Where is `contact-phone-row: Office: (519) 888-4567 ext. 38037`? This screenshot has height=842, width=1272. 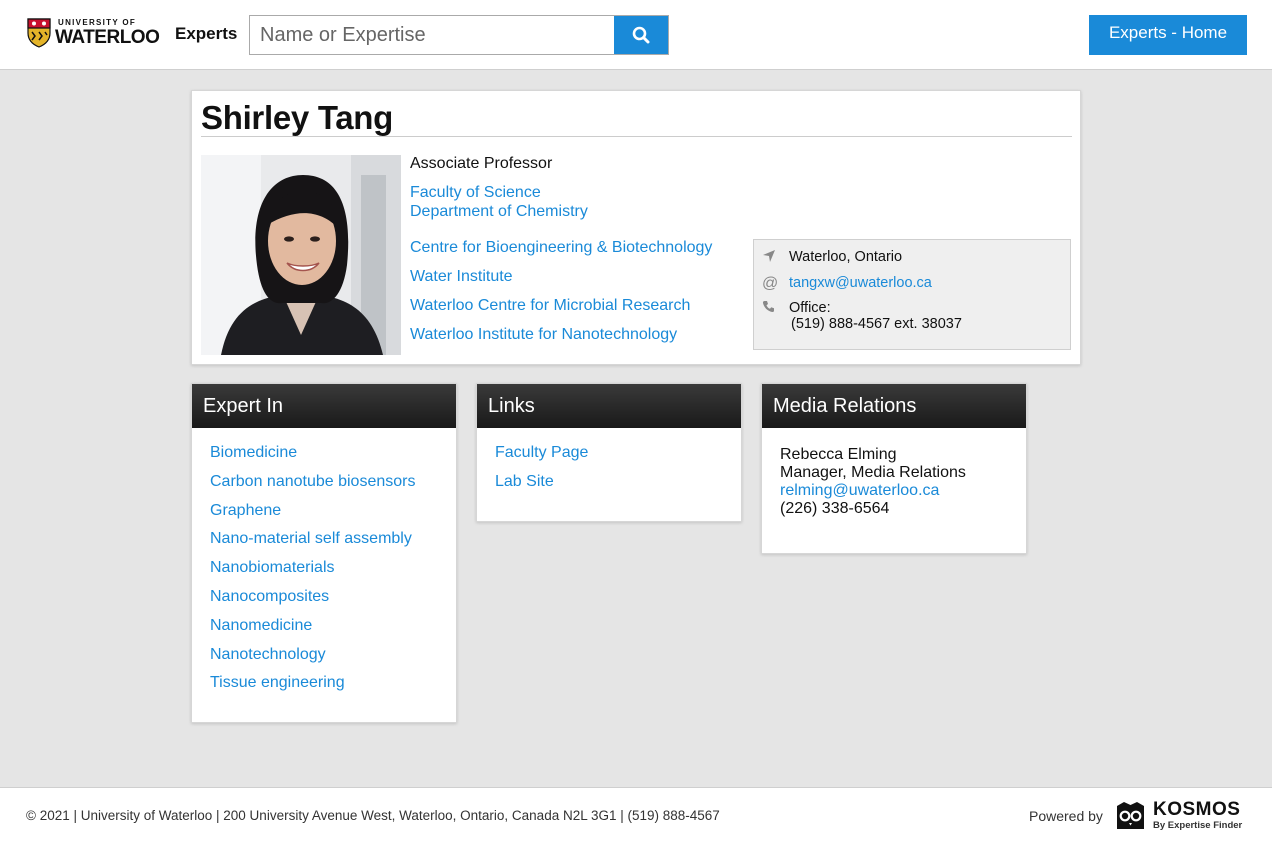
contact-phone-row: Office: (519) 888-4567 ext. 38037 is located at coordinates (862, 316).